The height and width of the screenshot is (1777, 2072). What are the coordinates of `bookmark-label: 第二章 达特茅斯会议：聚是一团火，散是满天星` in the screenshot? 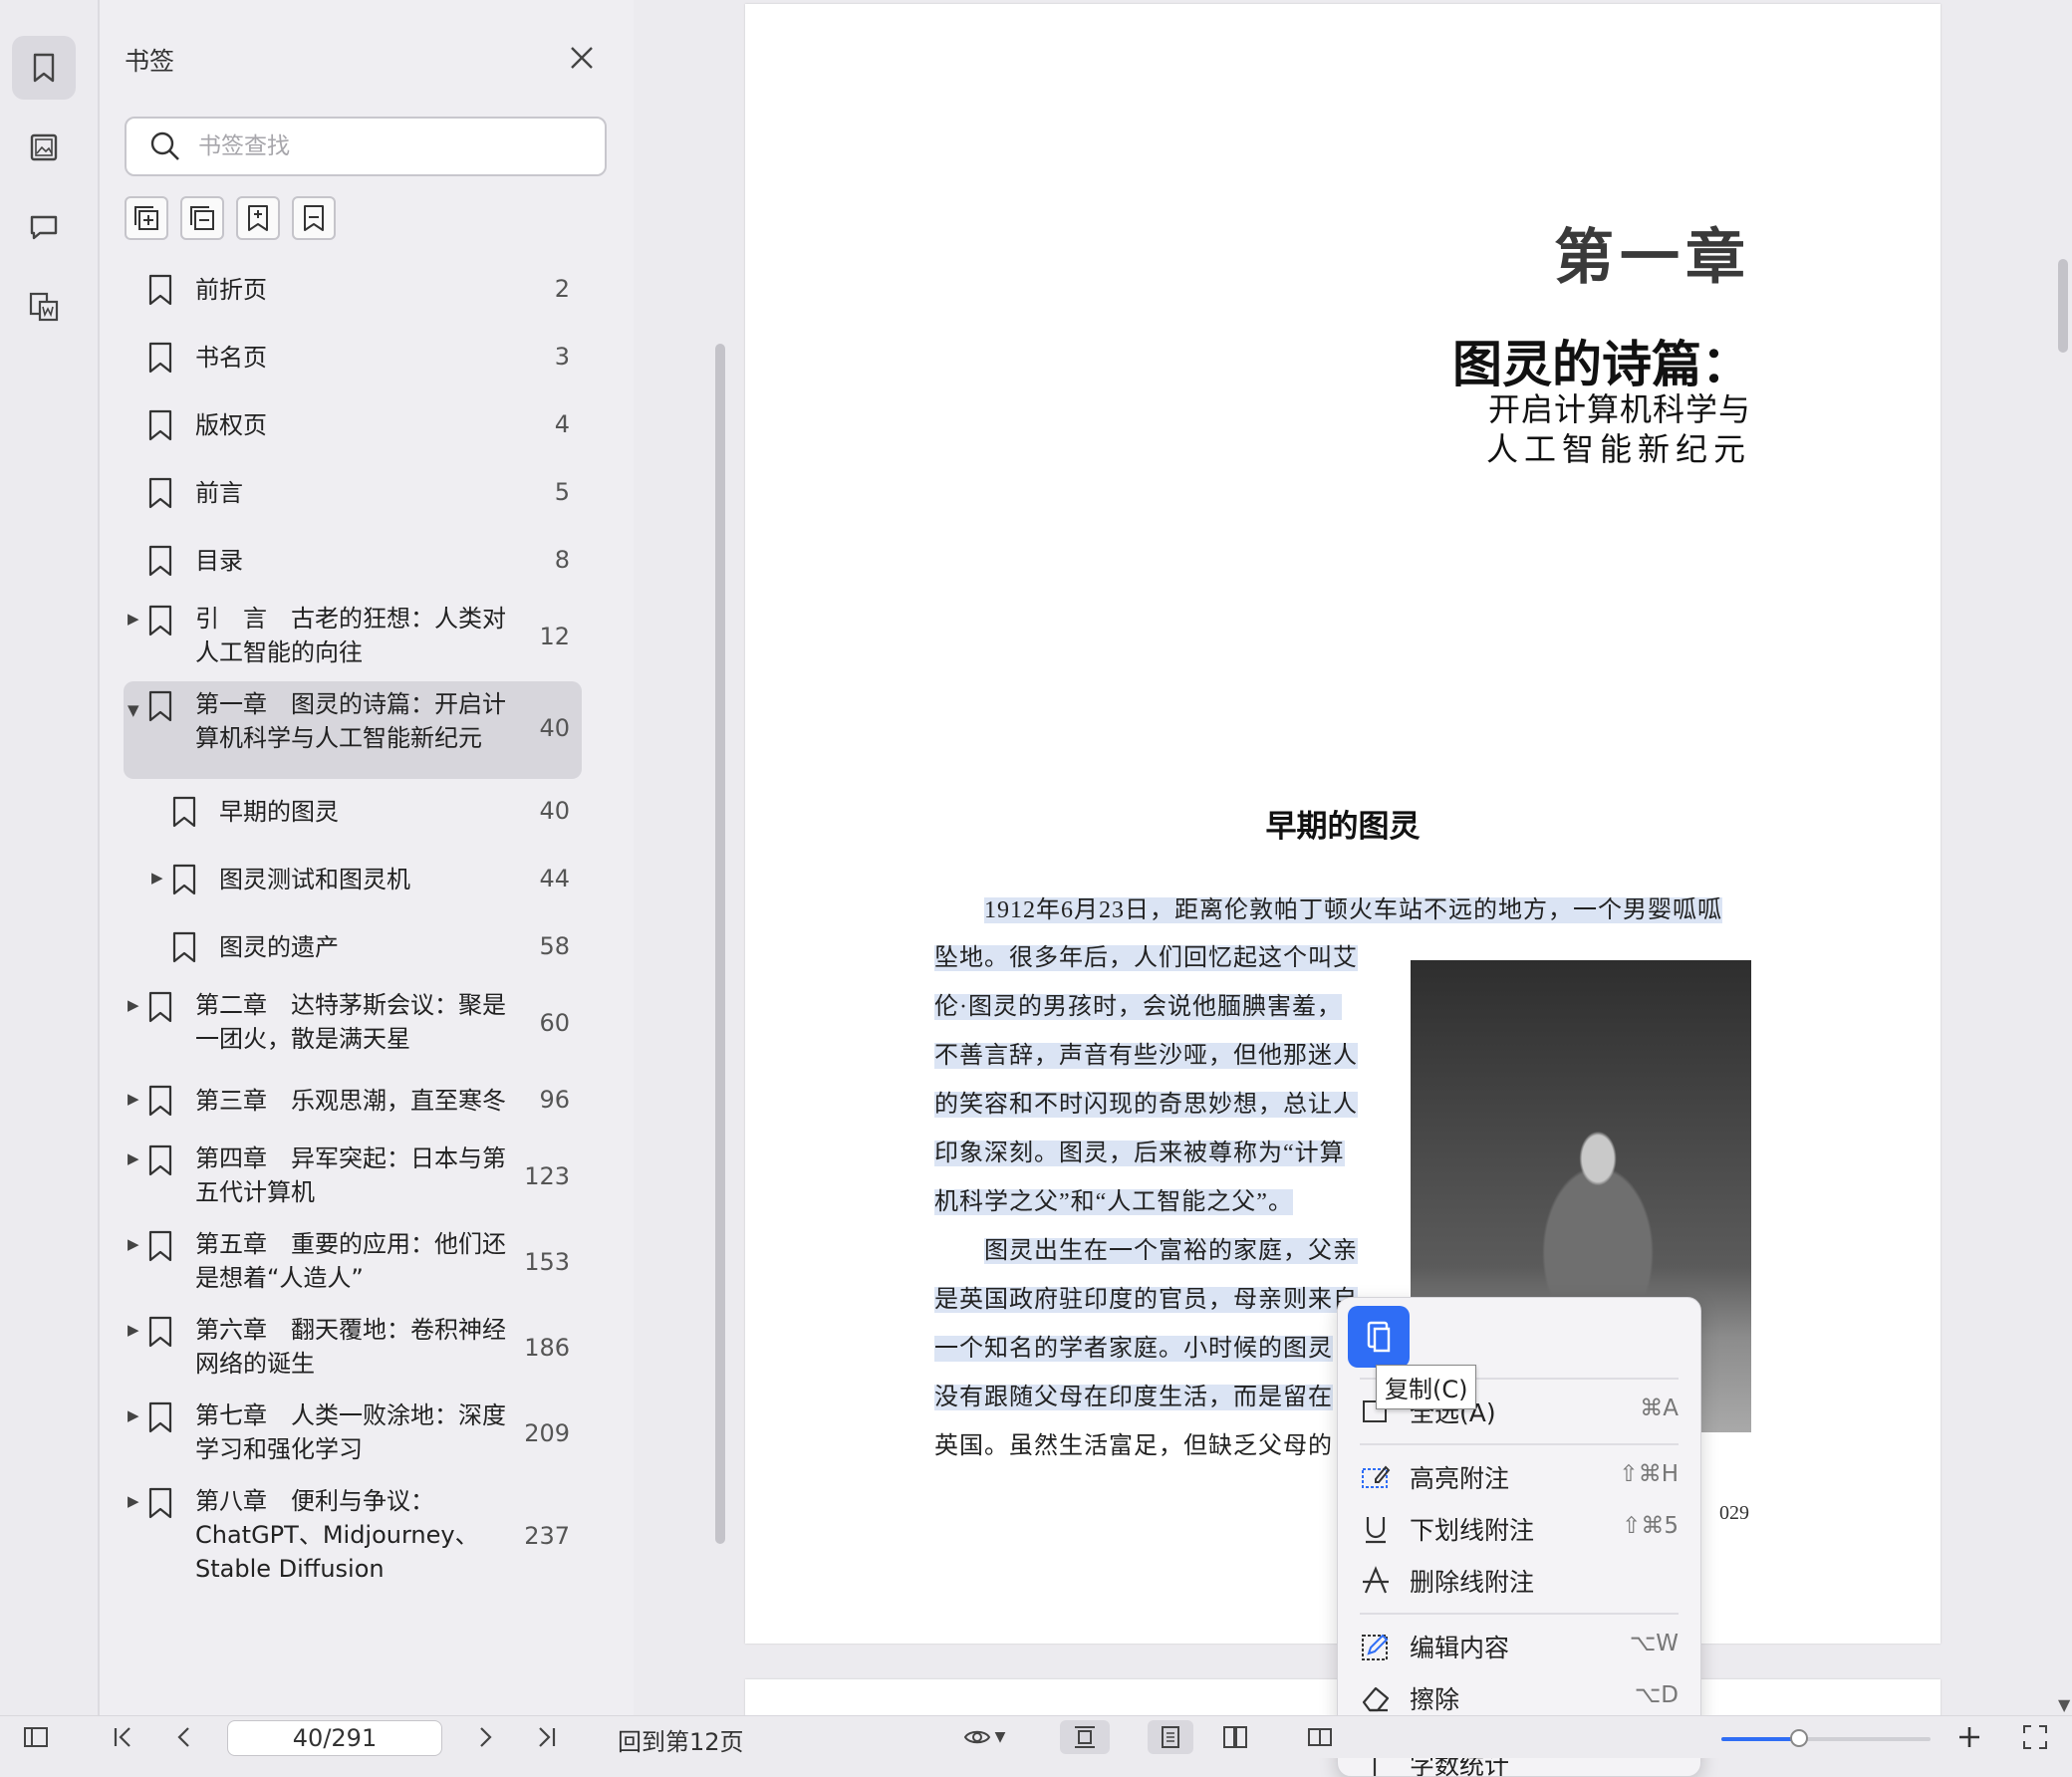 It's located at (350, 1022).